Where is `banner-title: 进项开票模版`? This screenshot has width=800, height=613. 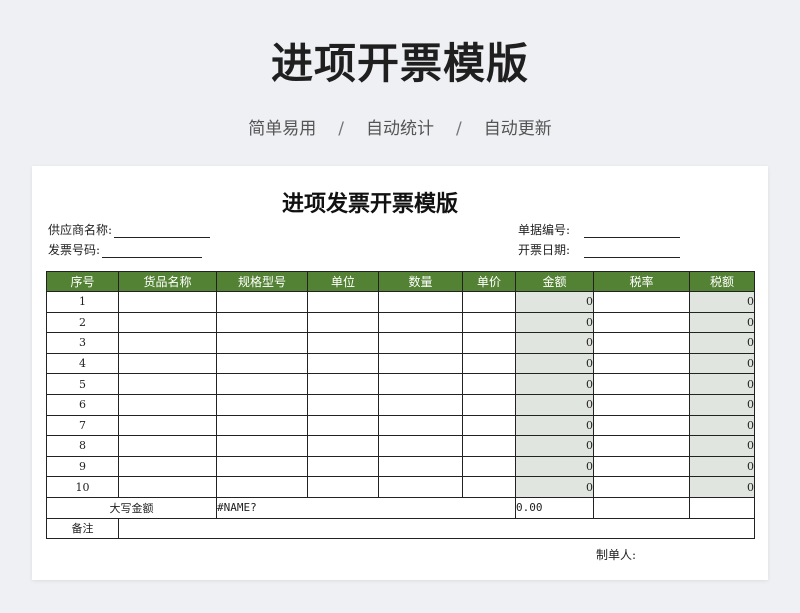
banner-title: 进项开票模版 is located at coordinates (399, 63).